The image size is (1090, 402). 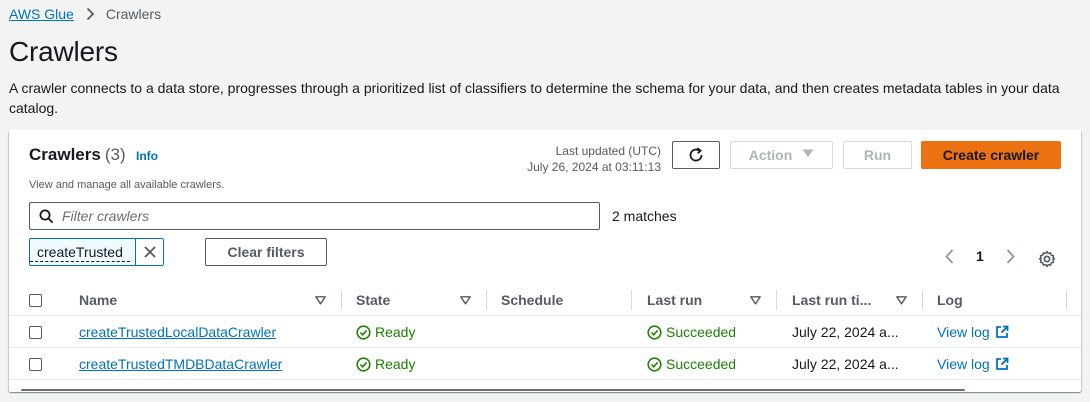 What do you see at coordinates (85, 14) in the screenshot?
I see `breadcrumb: AWS Glue Crawlers` at bounding box center [85, 14].